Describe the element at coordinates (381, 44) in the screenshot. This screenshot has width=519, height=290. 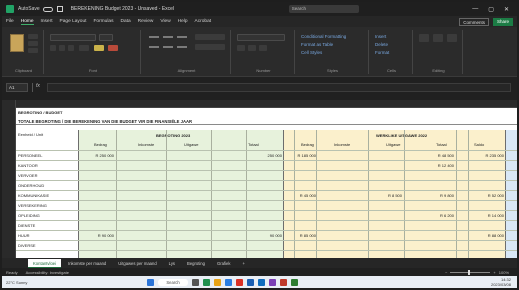
I see `delete-cells-button: Delete` at that location.